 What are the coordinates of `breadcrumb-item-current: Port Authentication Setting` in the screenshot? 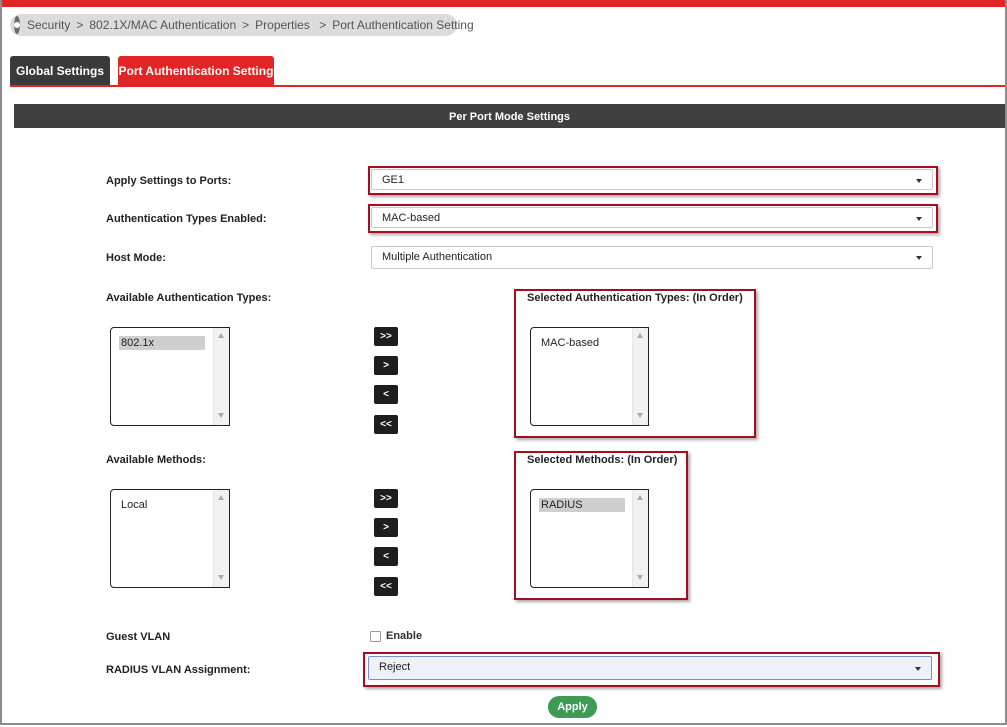 It's located at (403, 25).